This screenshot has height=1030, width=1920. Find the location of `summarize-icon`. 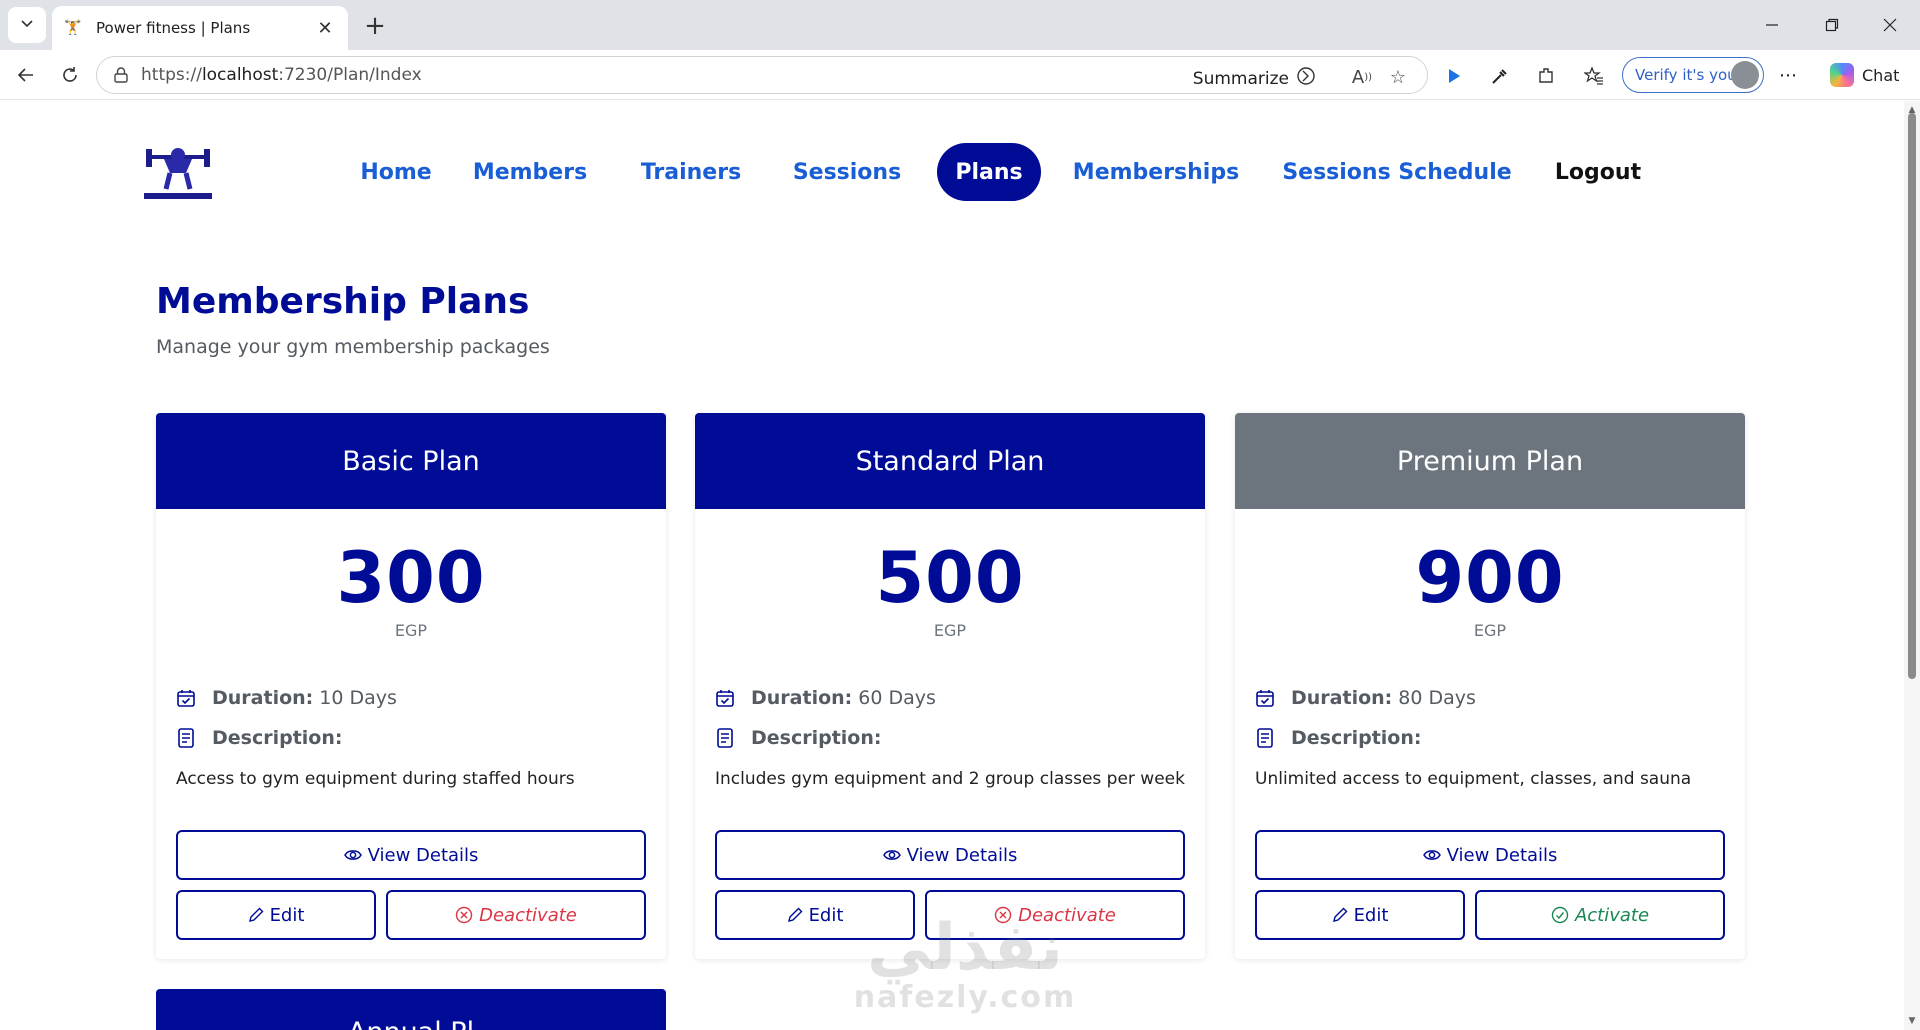

summarize-icon is located at coordinates (1306, 78).